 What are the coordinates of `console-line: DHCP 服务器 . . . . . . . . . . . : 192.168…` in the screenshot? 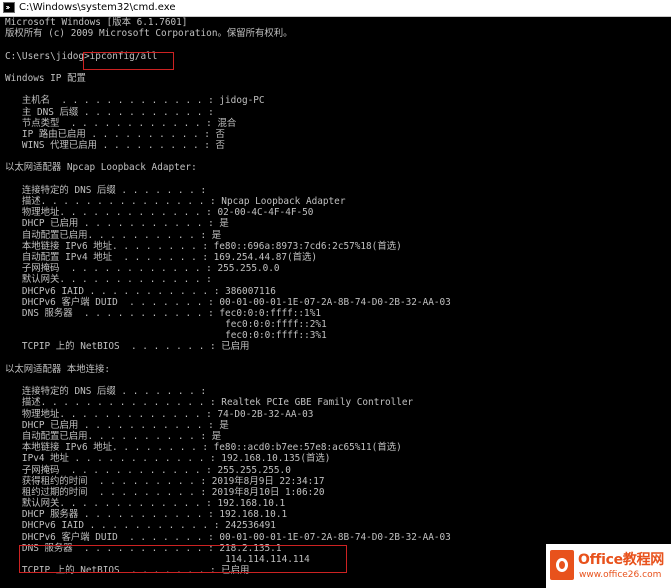 It's located at (146, 515).